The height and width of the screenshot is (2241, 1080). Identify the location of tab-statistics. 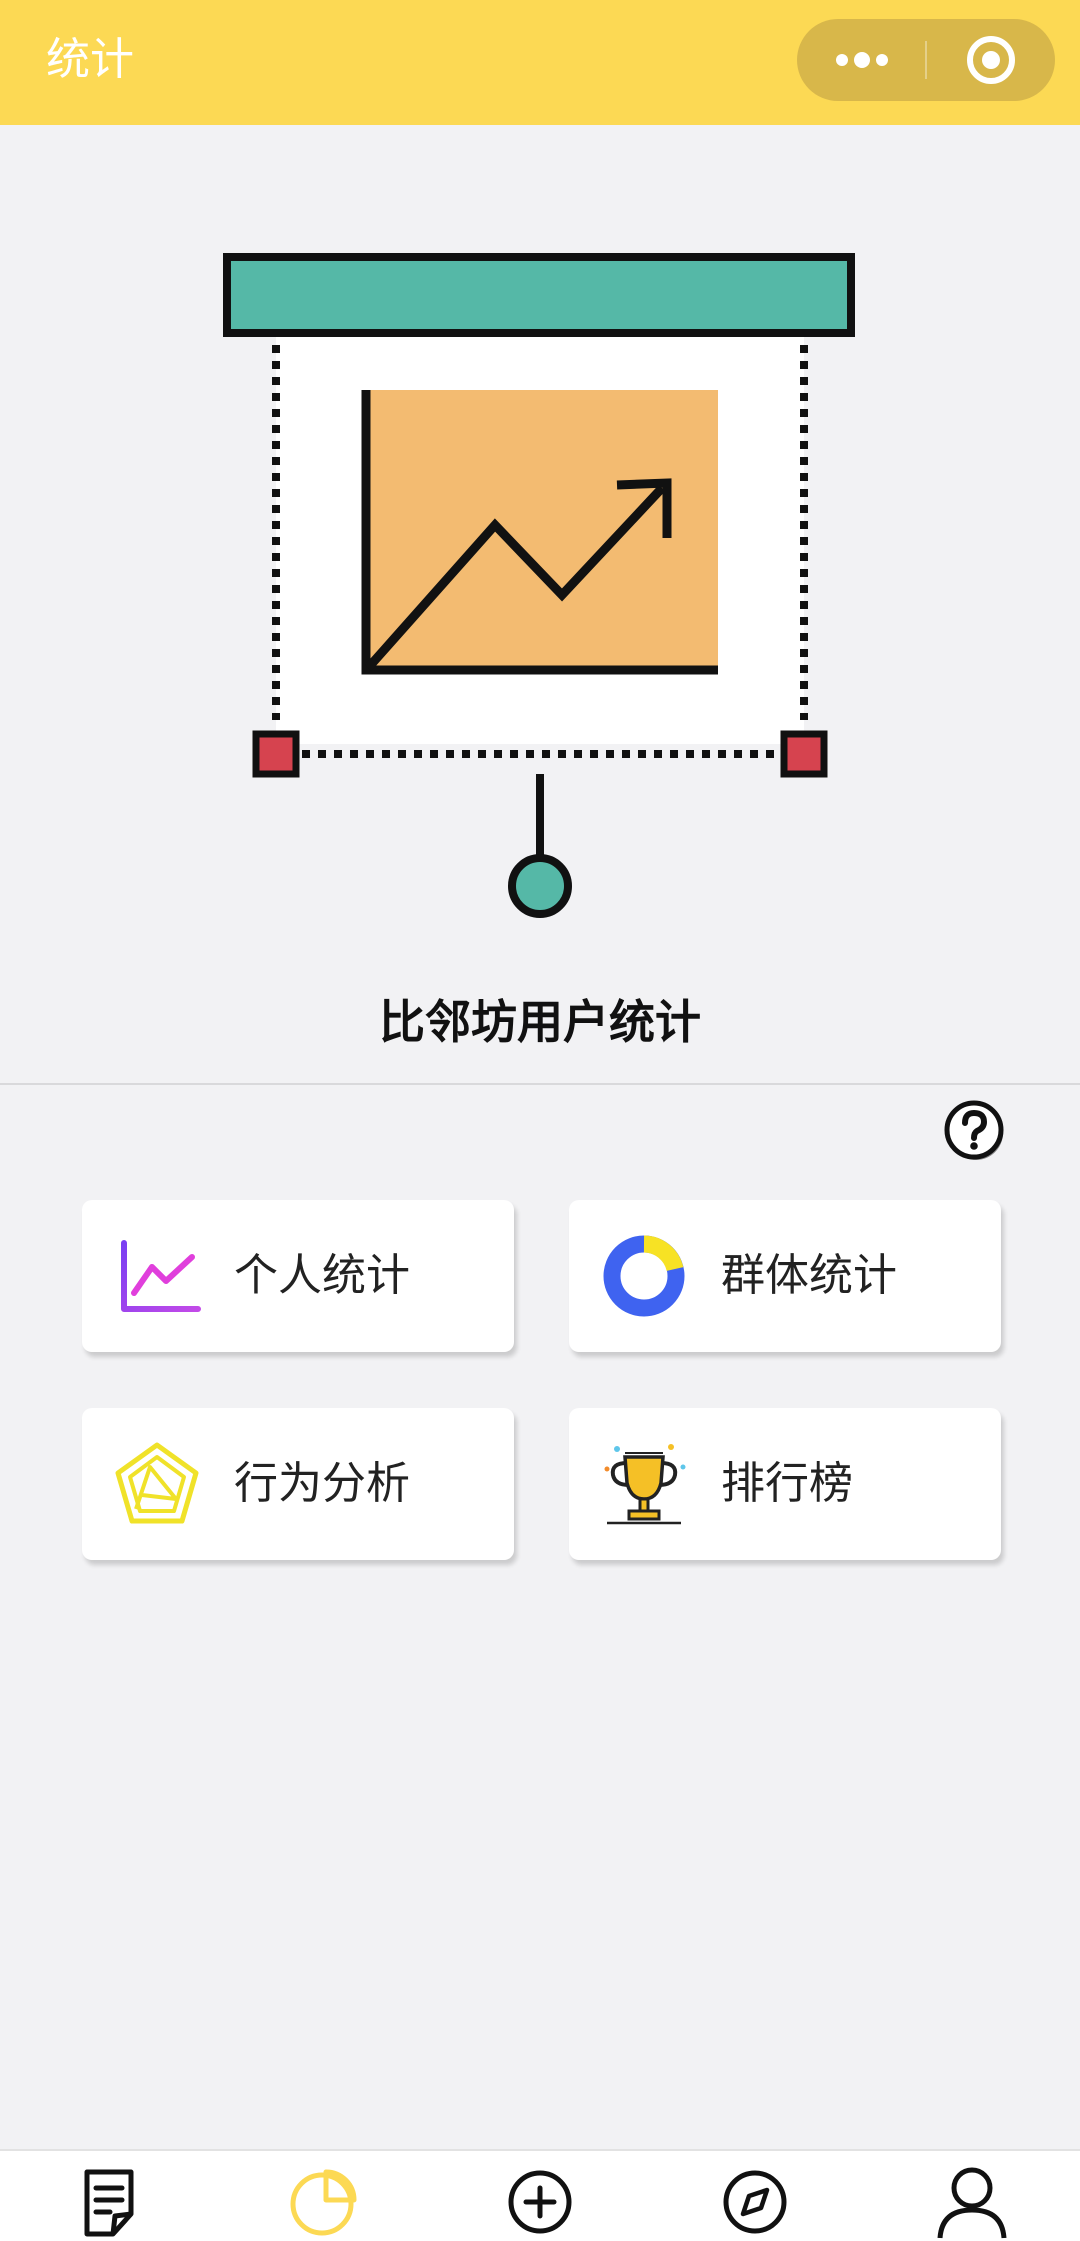
(324, 2202).